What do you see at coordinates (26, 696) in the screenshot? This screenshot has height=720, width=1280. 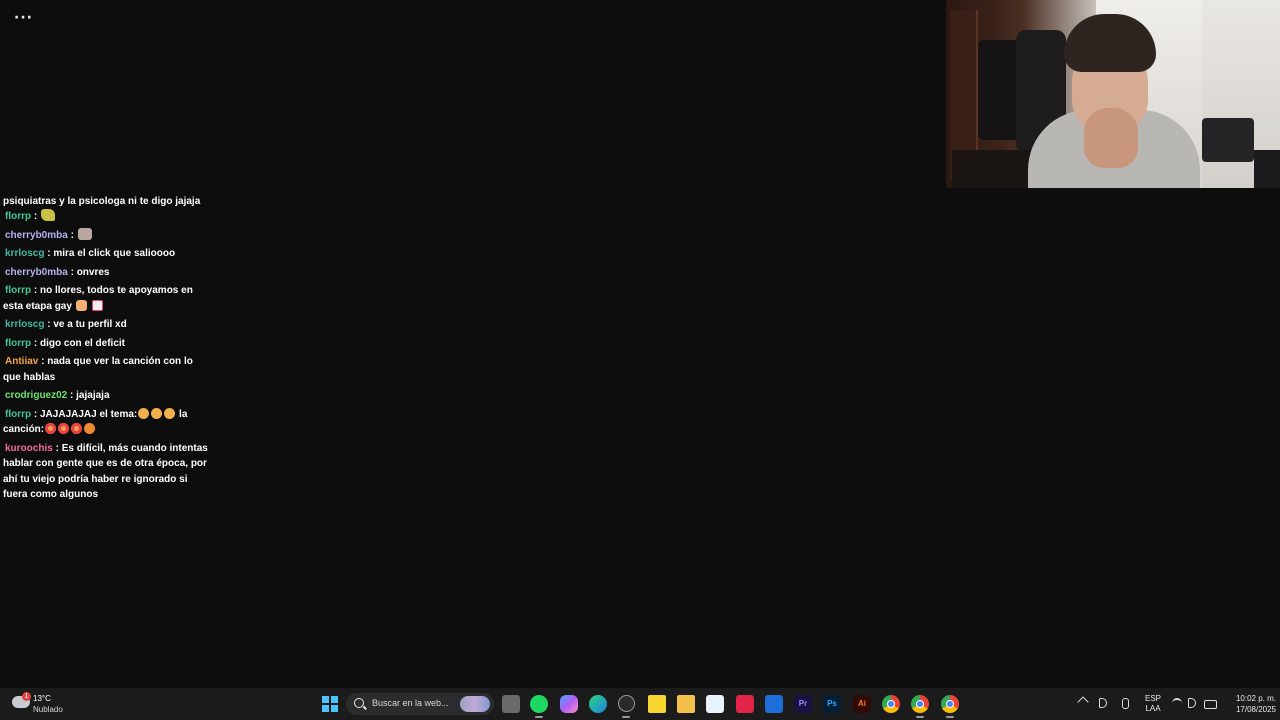 I see `notification-badge: 1` at bounding box center [26, 696].